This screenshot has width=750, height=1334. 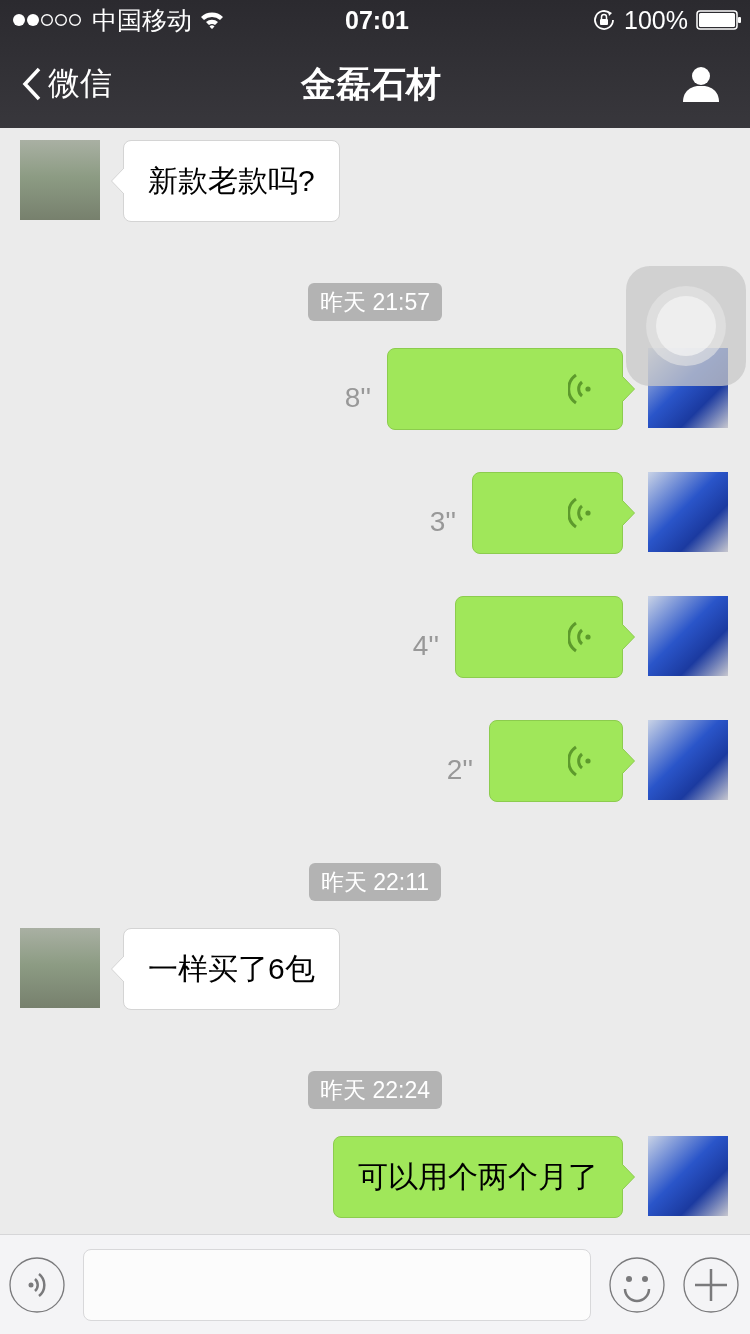 What do you see at coordinates (637, 1284) in the screenshot?
I see `emoji-button` at bounding box center [637, 1284].